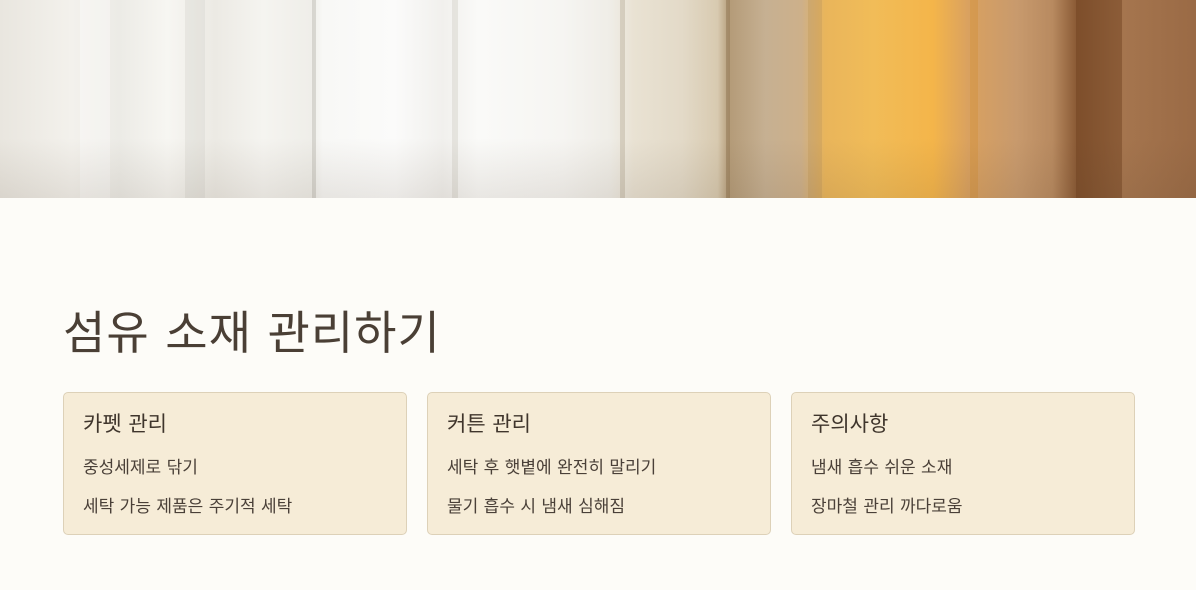  I want to click on card-title: 주의사항, so click(850, 424).